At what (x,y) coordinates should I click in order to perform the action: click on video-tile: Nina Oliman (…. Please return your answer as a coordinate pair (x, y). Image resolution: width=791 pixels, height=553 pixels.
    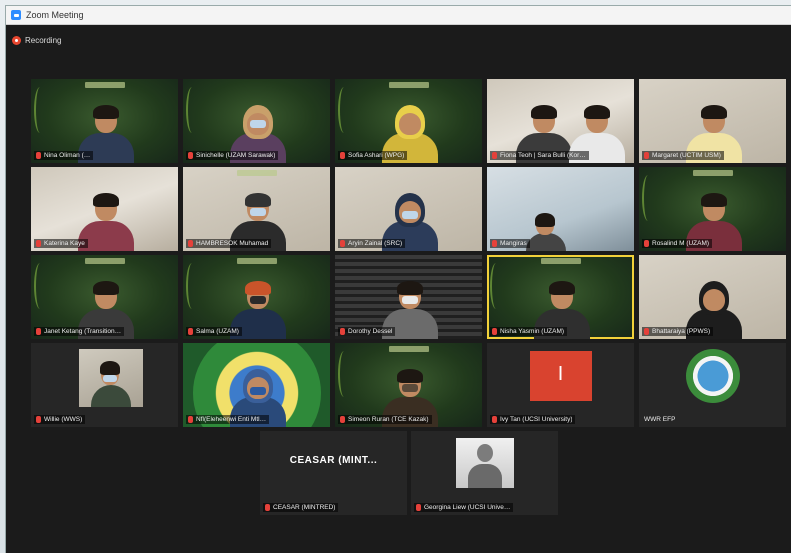
    Looking at the image, I should click on (104, 121).